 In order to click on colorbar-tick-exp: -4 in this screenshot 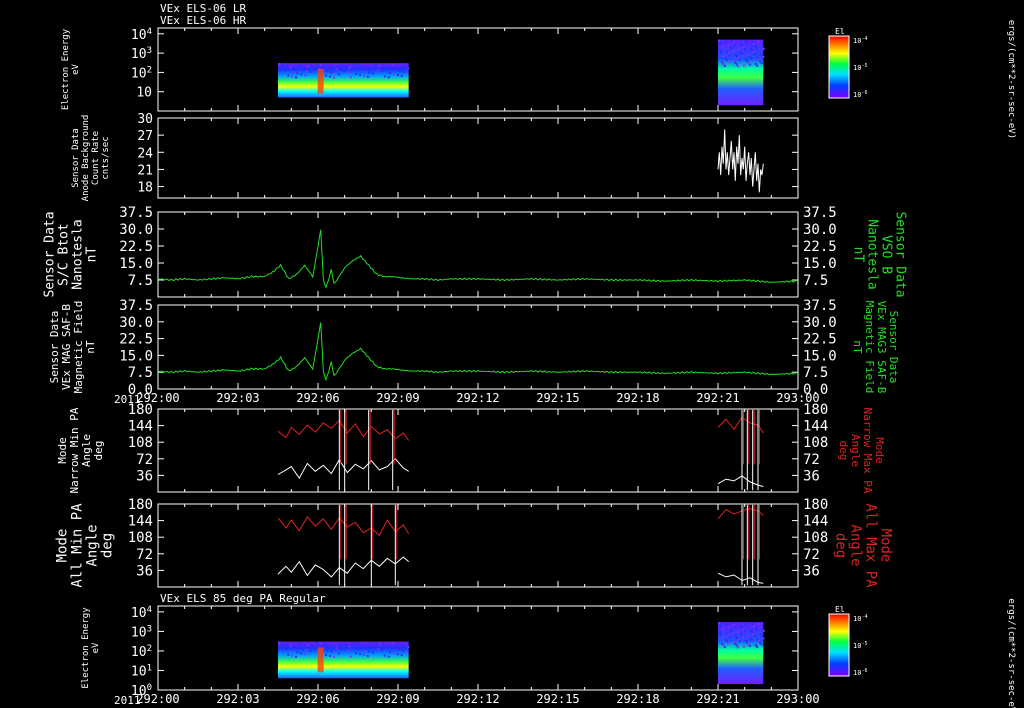, I will do `click(864, 39)`.